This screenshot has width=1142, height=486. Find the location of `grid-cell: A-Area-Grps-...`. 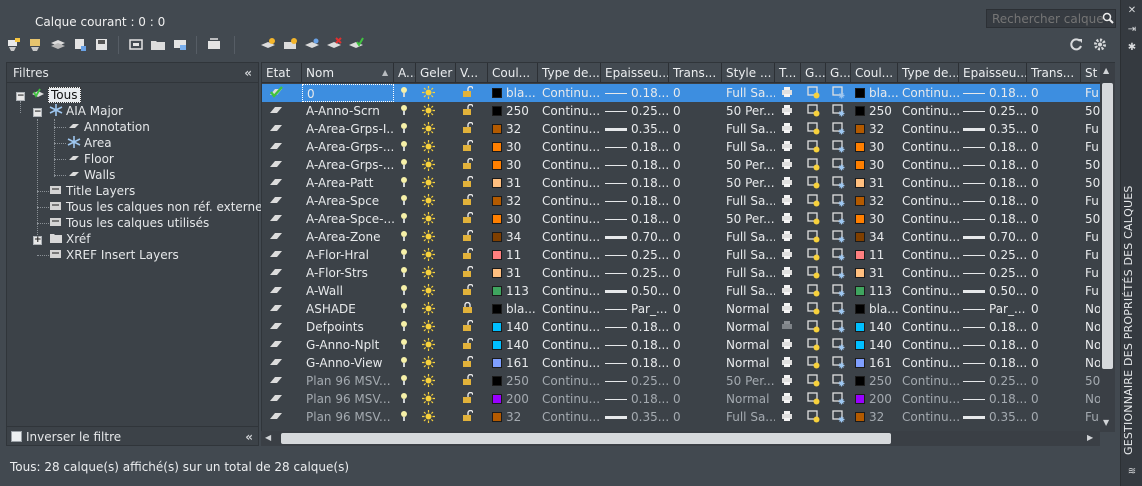

grid-cell: A-Area-Grps-... is located at coordinates (348, 147).